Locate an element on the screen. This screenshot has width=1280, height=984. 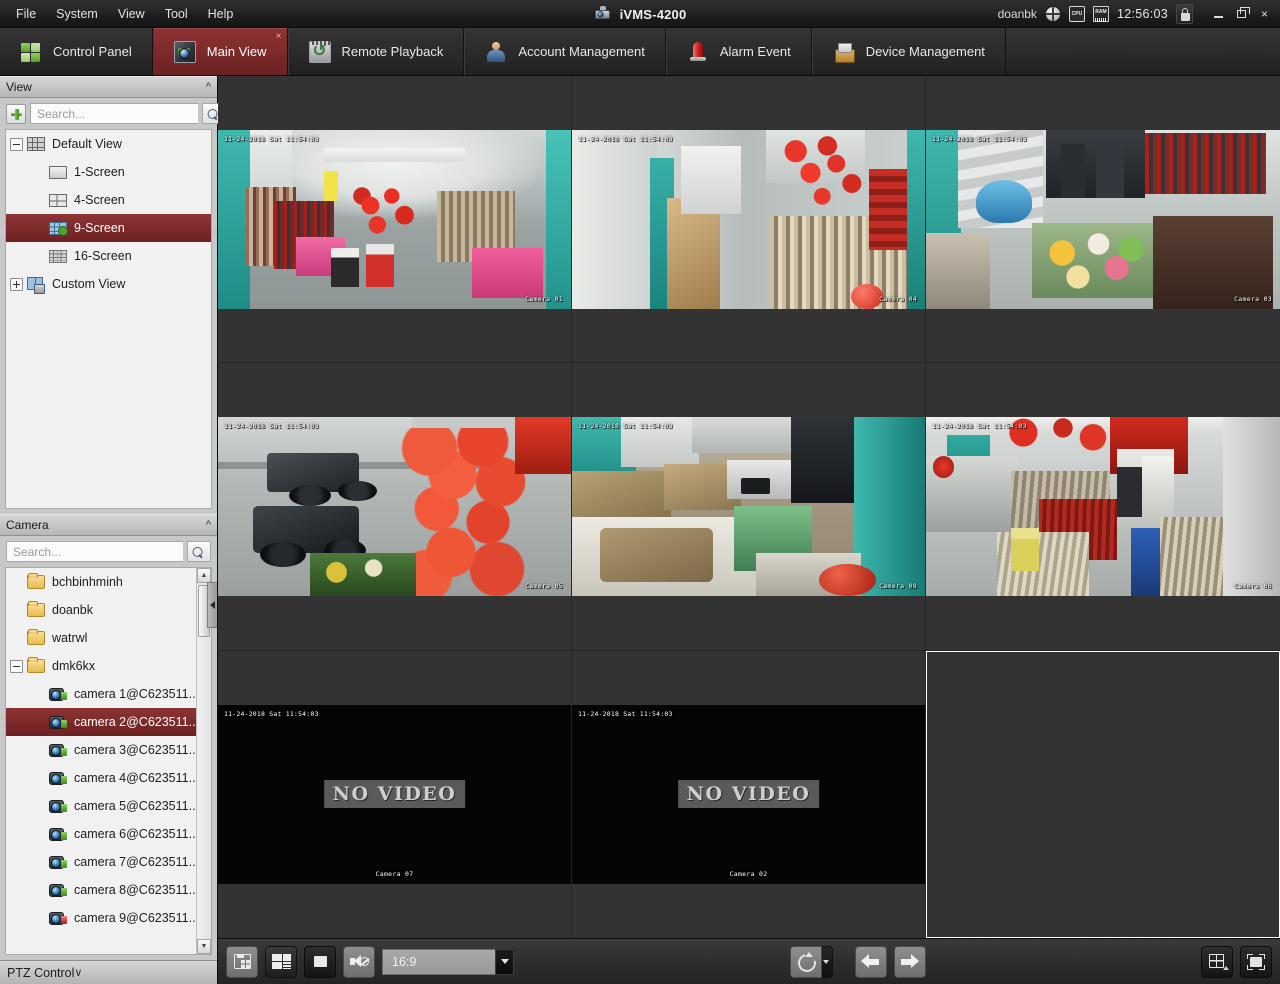
tab-alarm-event: Alarm Event is located at coordinates (738, 51).